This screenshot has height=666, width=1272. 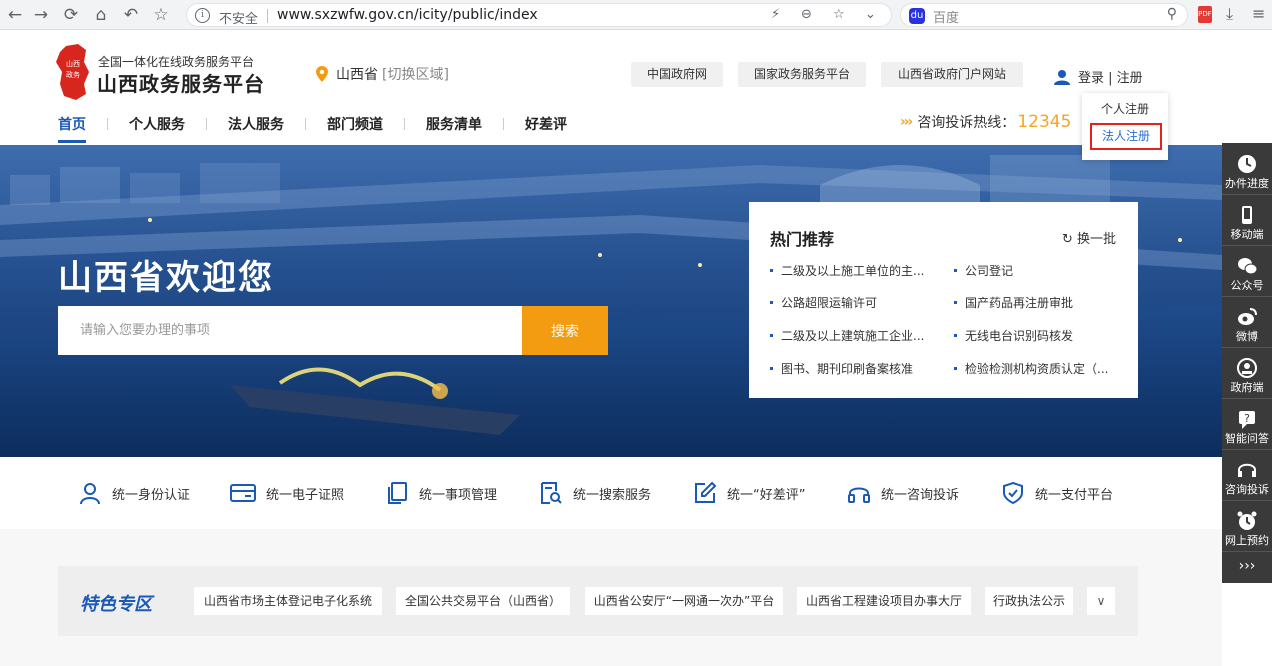 What do you see at coordinates (1258, 13) in the screenshot?
I see `menu-icon: ≡` at bounding box center [1258, 13].